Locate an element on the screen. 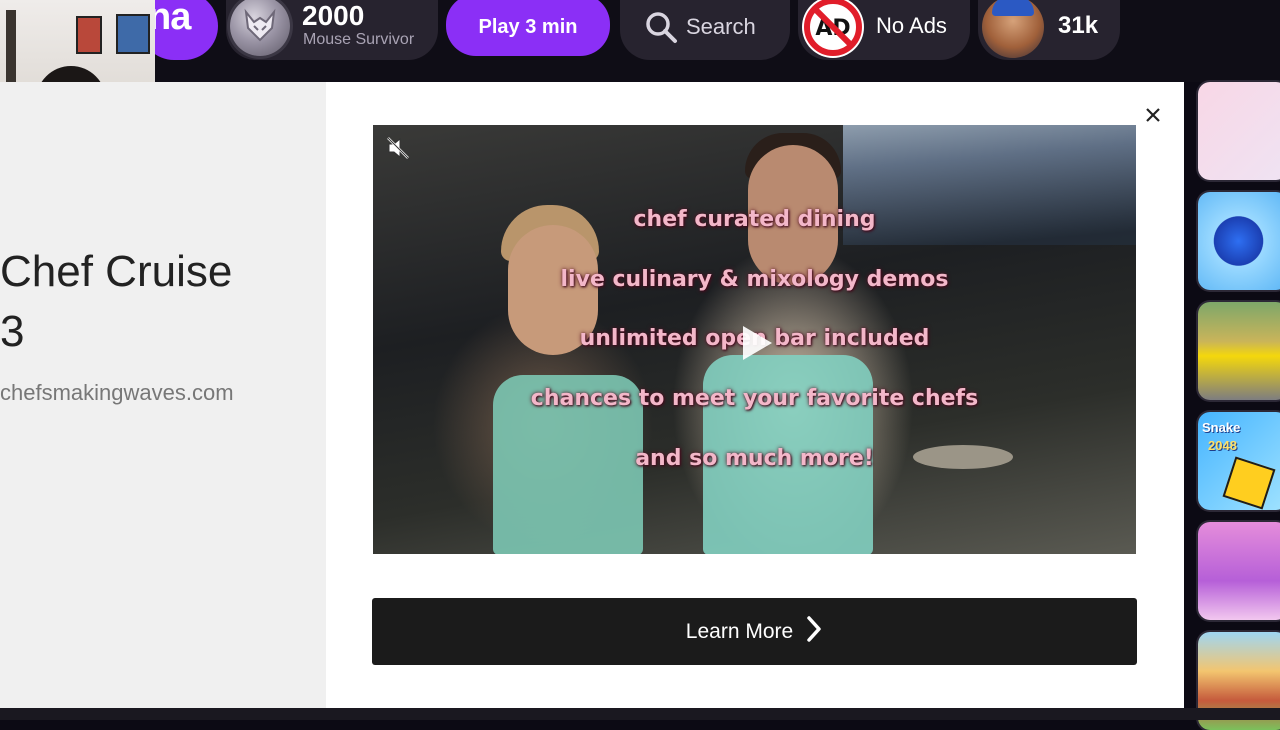 Image resolution: width=1280 pixels, height=730 pixels. bottom-edge is located at coordinates (640, 714).